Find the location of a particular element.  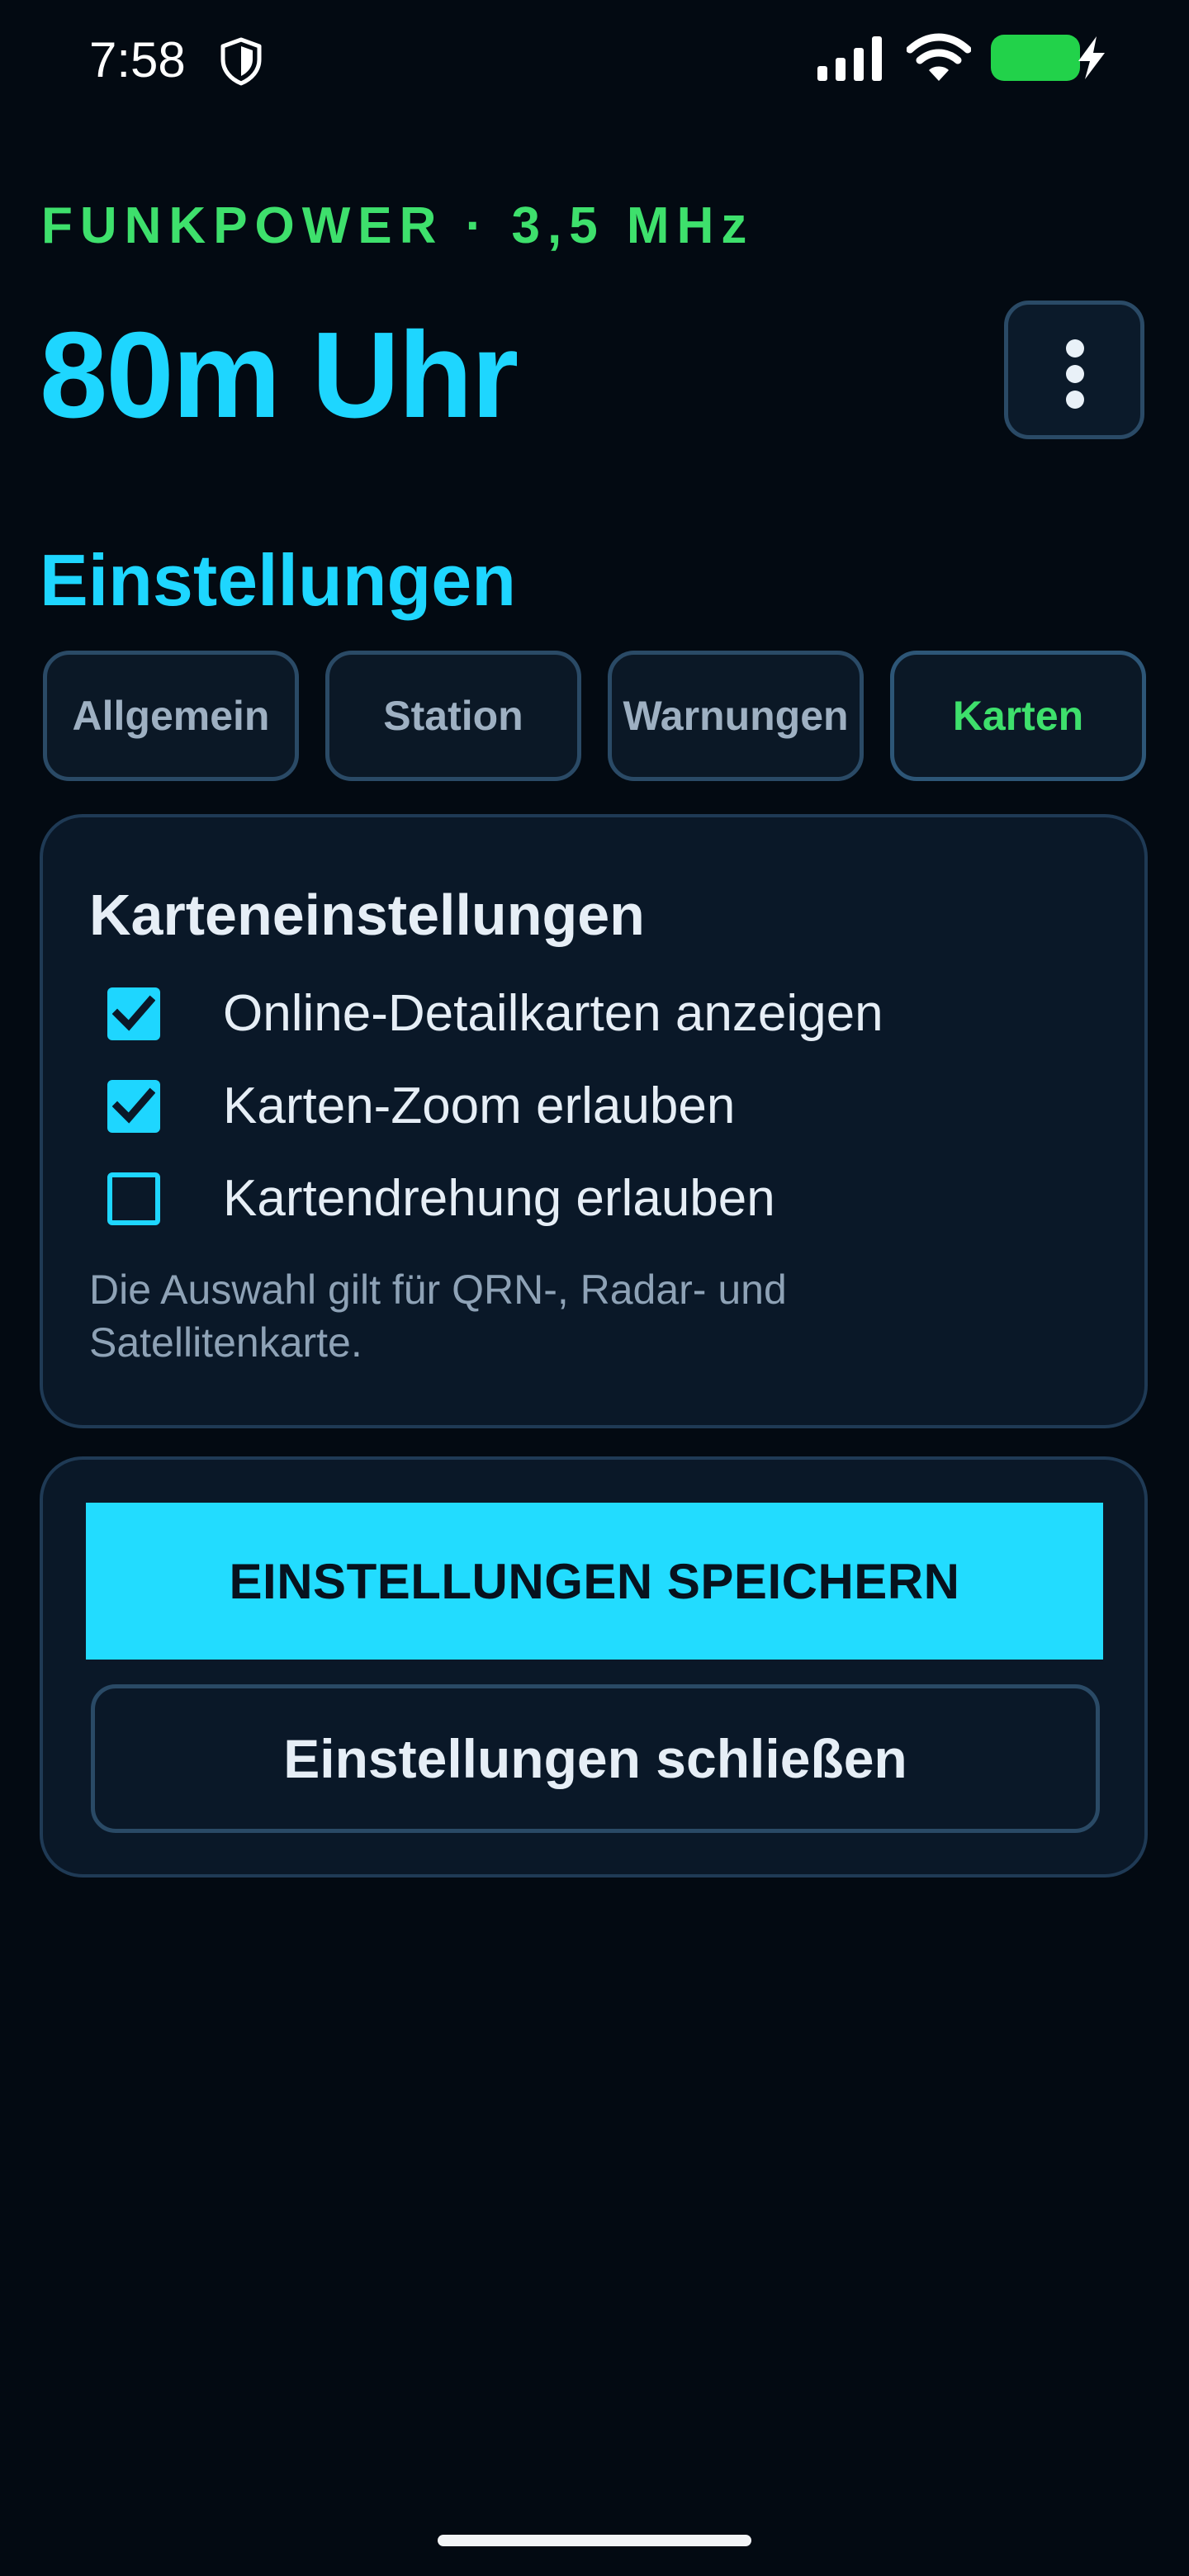

option-map-zoom: Karten-Zoom erlauben is located at coordinates (602, 1106).